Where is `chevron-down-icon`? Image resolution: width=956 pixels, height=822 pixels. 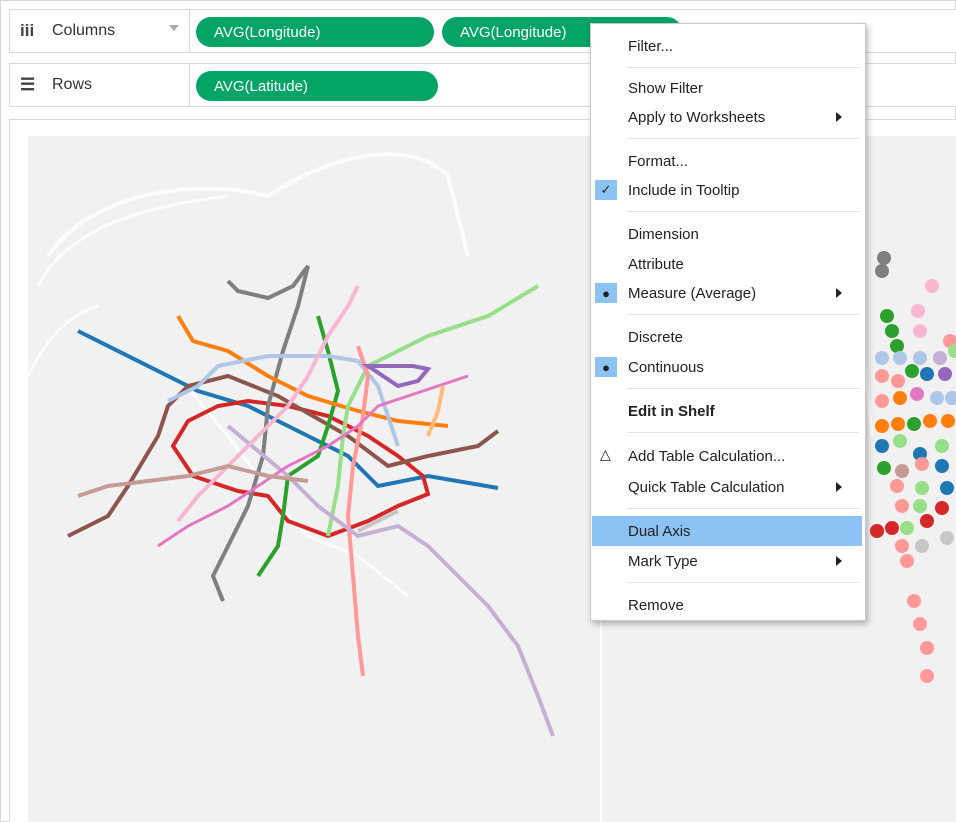 chevron-down-icon is located at coordinates (174, 28).